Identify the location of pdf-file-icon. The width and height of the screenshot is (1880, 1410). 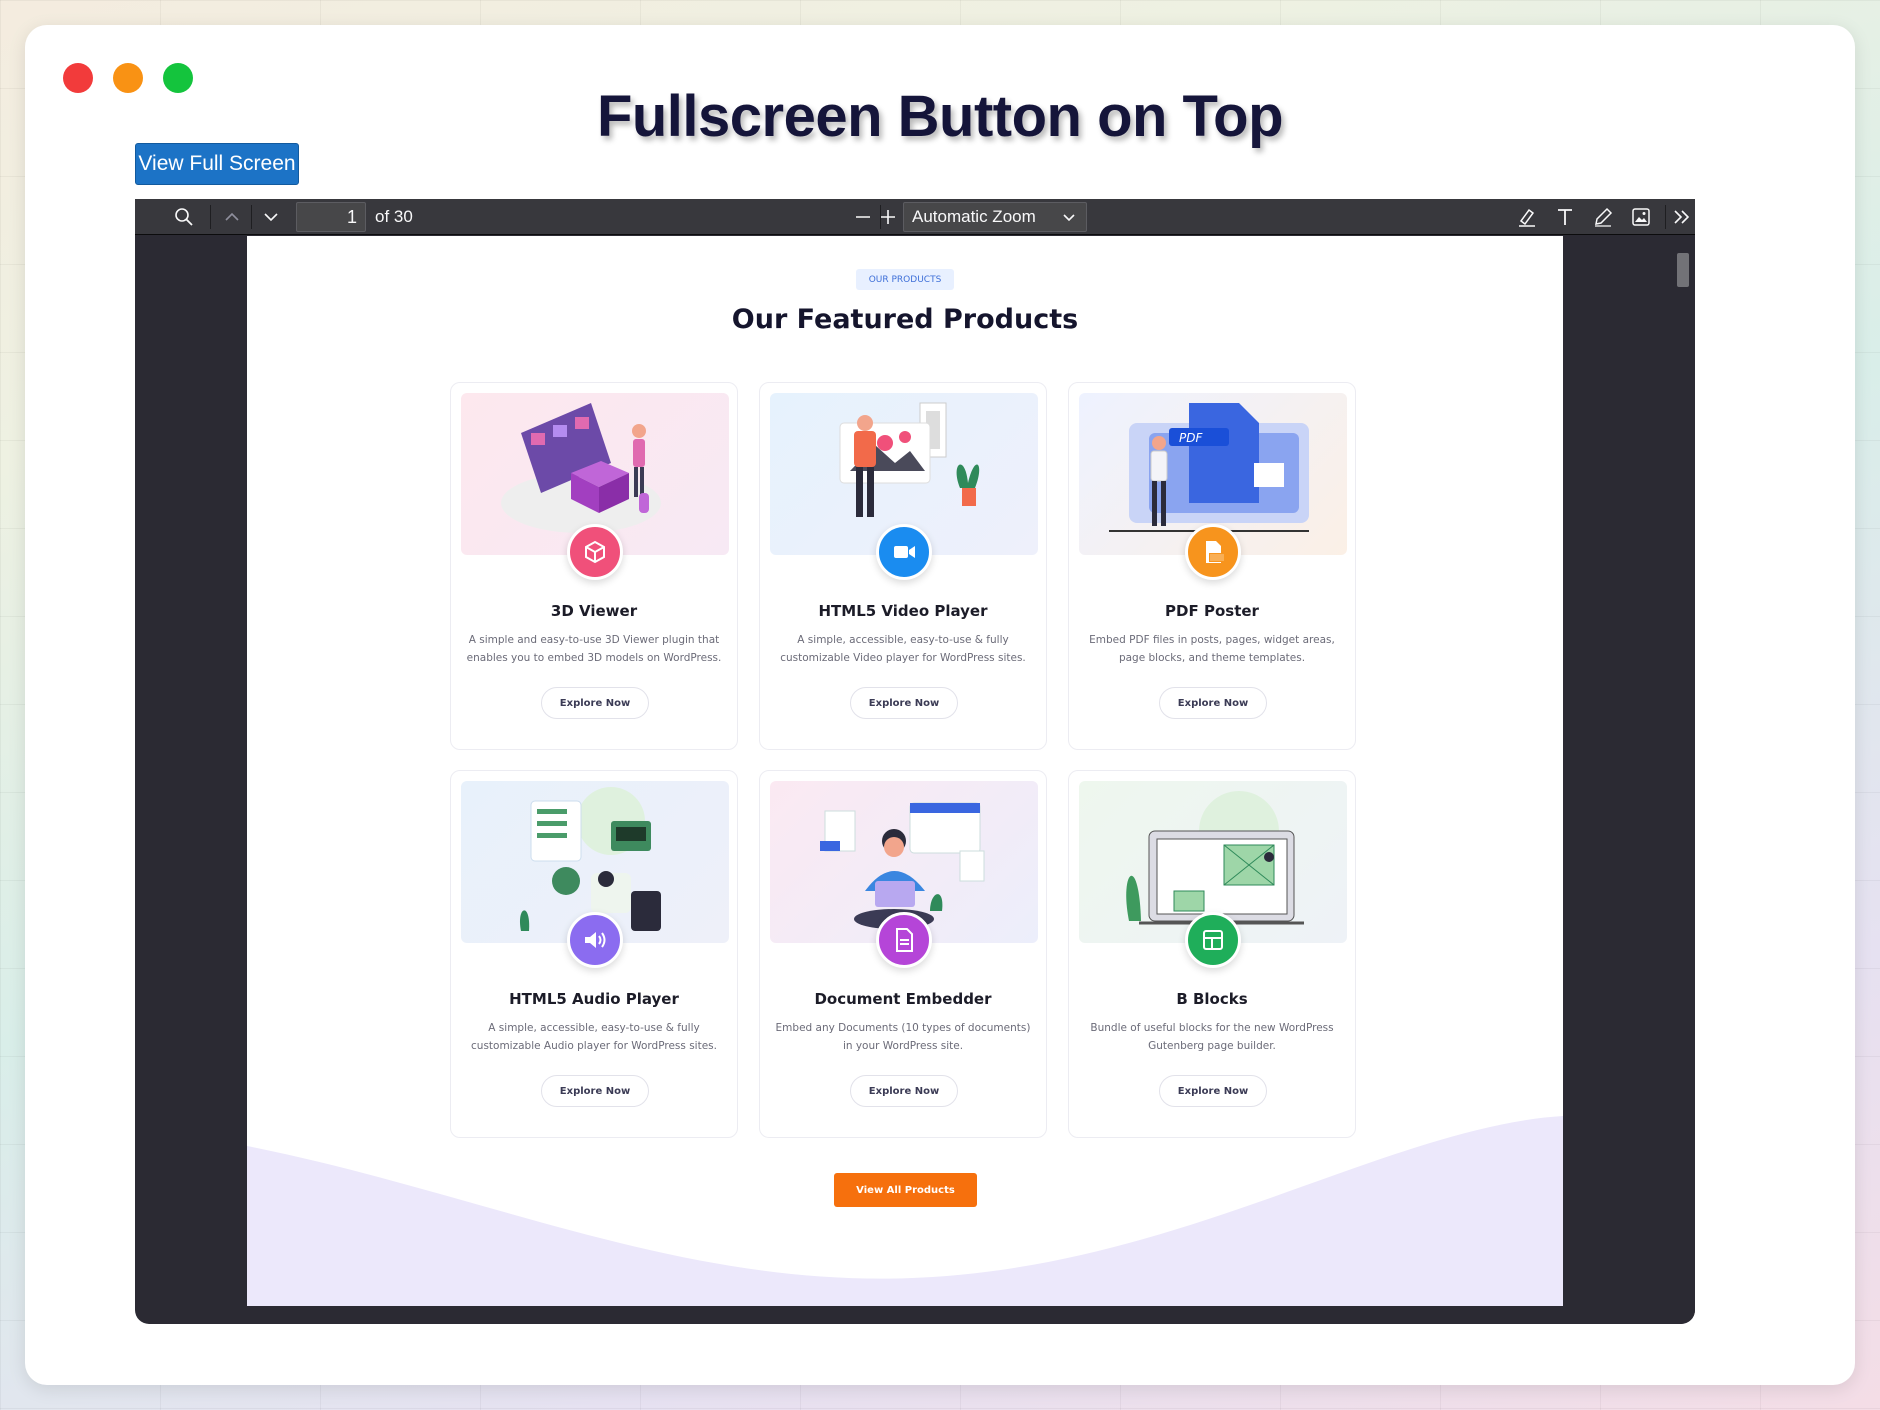
(1213, 552).